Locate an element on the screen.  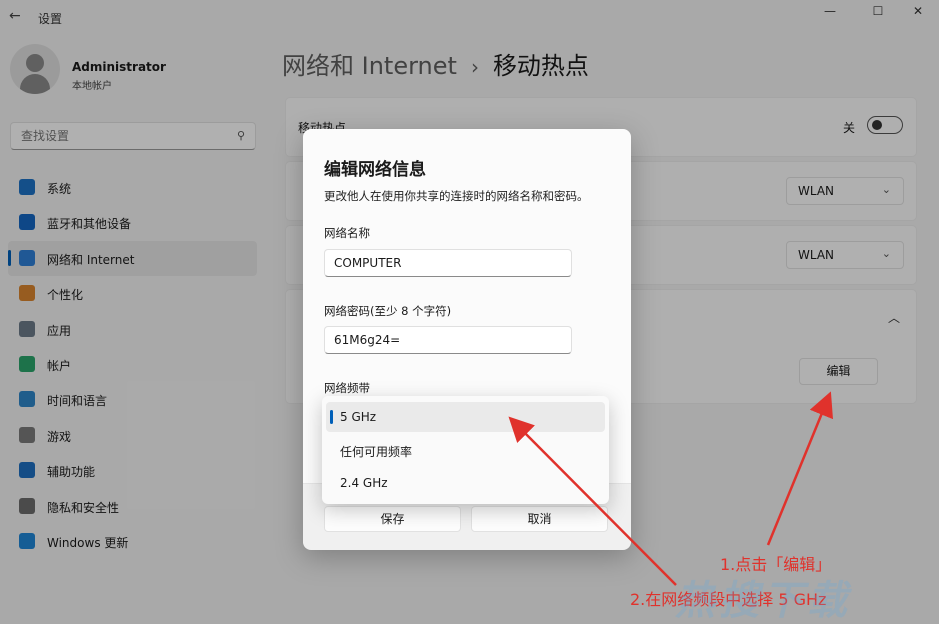
network-name-label: 网络名称 is located at coordinates (347, 233).